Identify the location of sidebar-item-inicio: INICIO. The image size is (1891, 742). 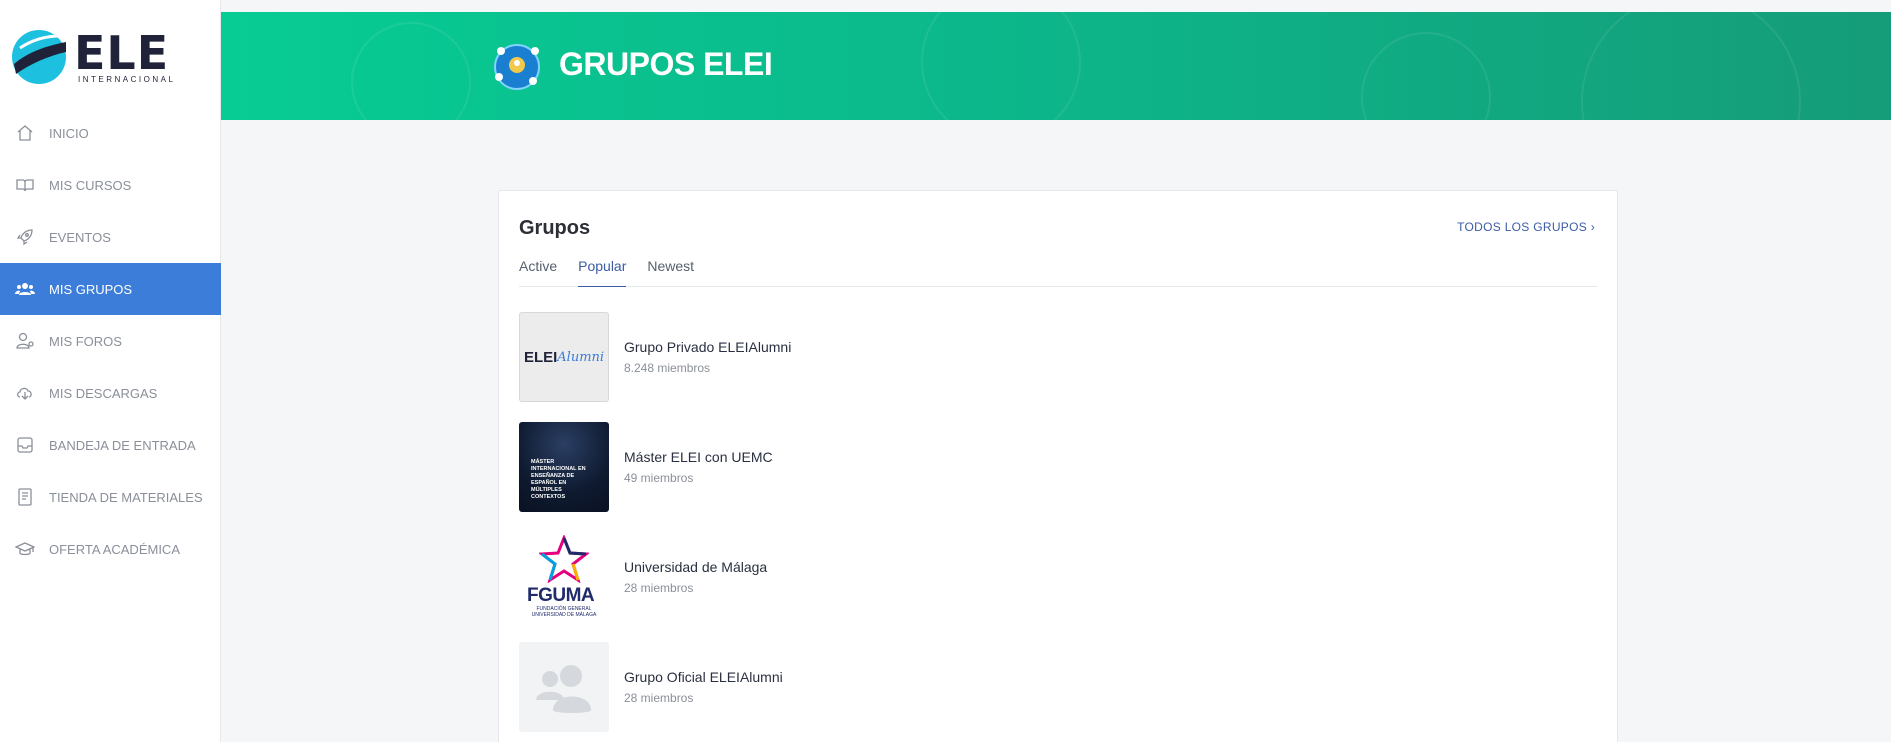
(110, 133).